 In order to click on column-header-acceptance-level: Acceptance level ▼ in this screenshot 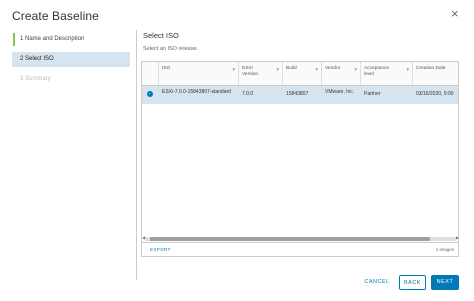, I will do `click(387, 73)`.